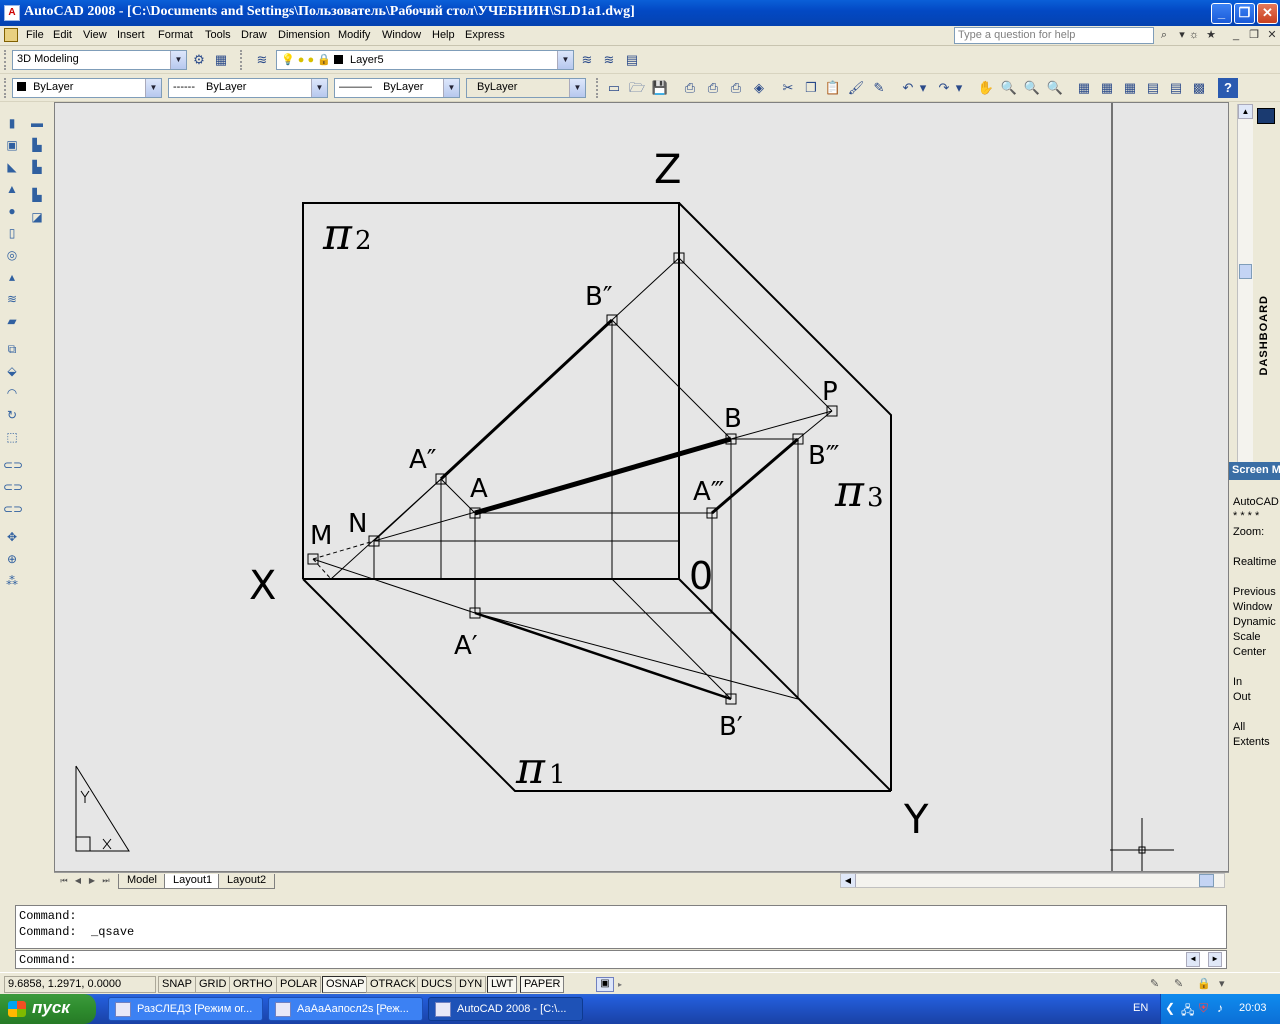 The height and width of the screenshot is (1024, 1280). I want to click on helix-icon: ≋, so click(12, 299).